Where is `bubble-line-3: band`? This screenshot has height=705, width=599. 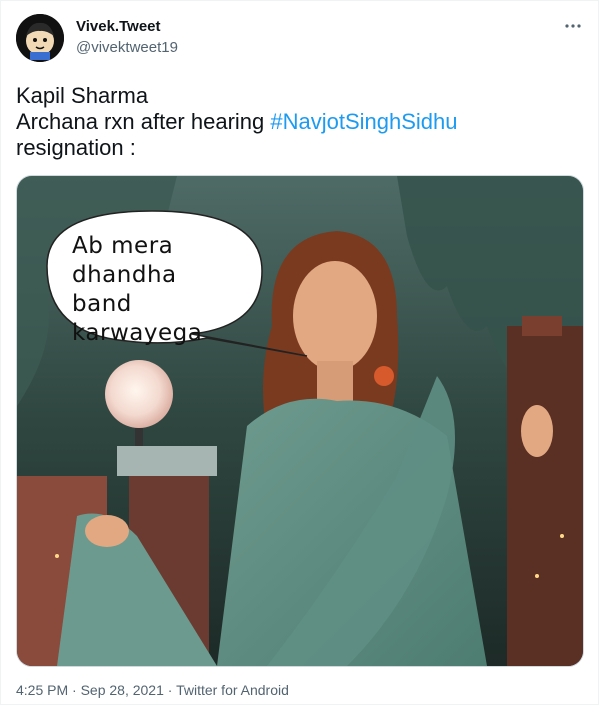 bubble-line-3: band is located at coordinates (102, 304).